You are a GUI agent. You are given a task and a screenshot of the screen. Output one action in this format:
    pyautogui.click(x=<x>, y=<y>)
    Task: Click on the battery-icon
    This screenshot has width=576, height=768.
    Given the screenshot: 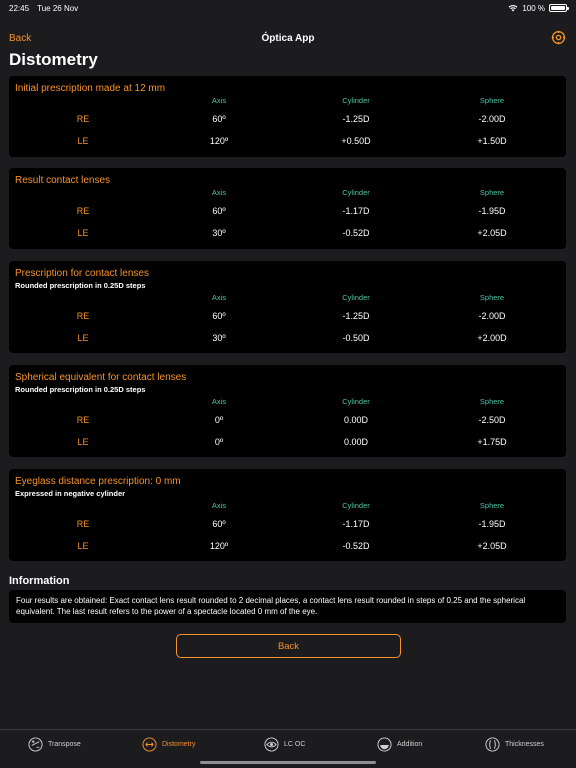 What is the action you would take?
    pyautogui.click(x=559, y=8)
    